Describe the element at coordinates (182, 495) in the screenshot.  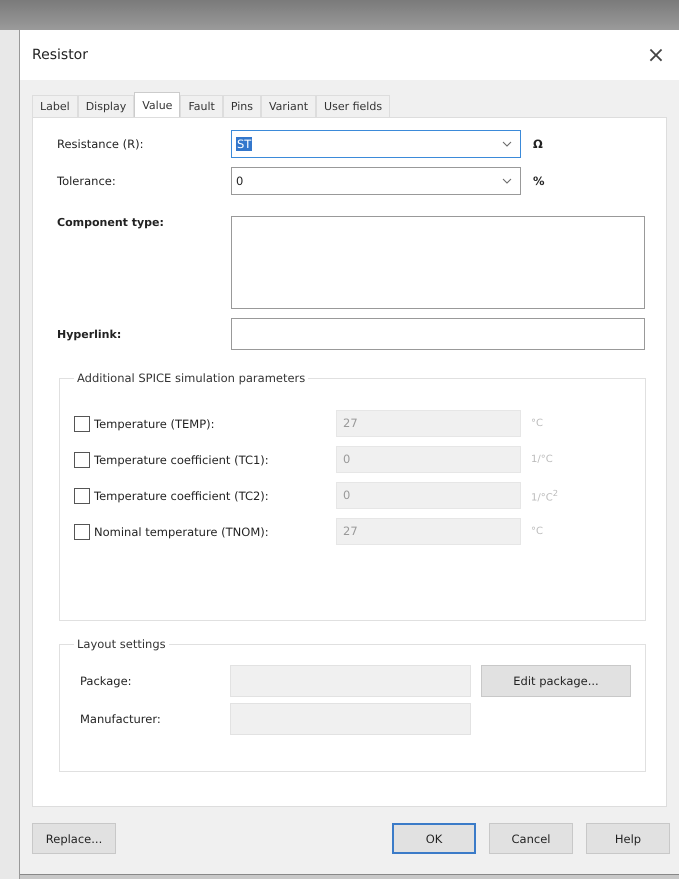
I see `checkbox-label: Temperature coefficient (TC2):` at that location.